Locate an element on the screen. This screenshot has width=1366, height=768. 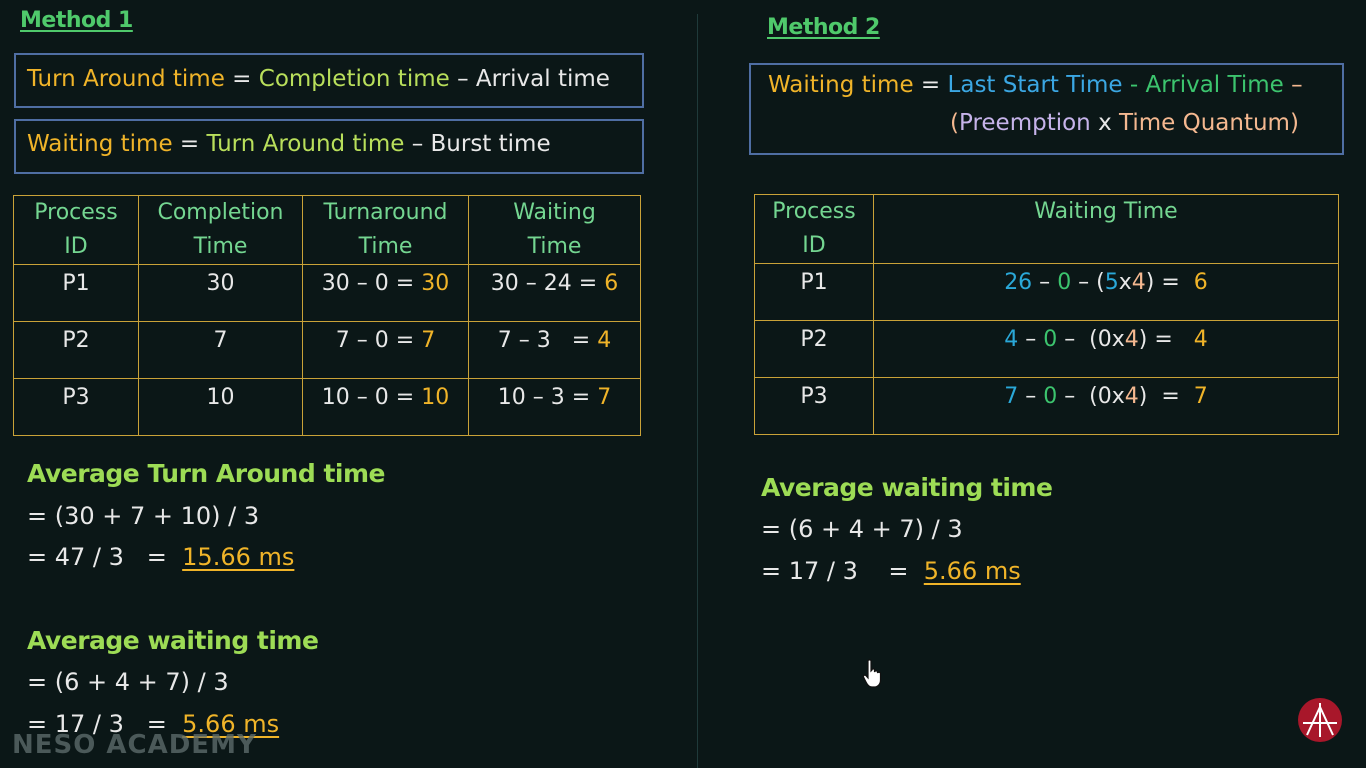
cell-completion: 30 is located at coordinates (220, 293).